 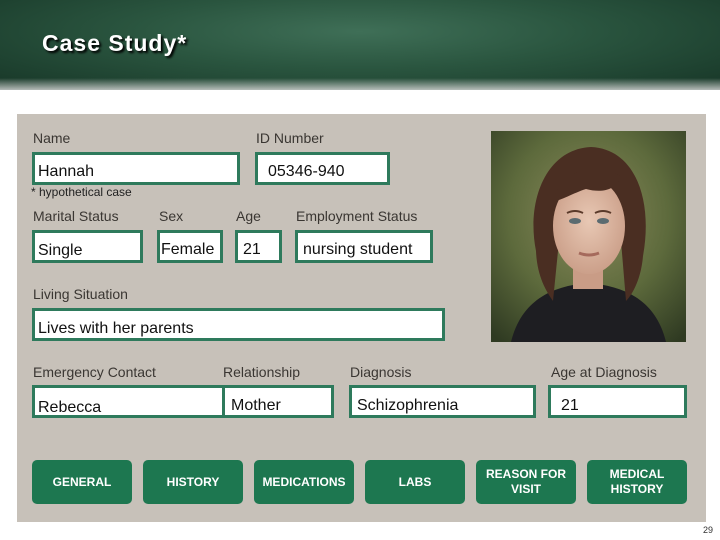 I want to click on diagnosis-label: Diagnosis, so click(x=381, y=372).